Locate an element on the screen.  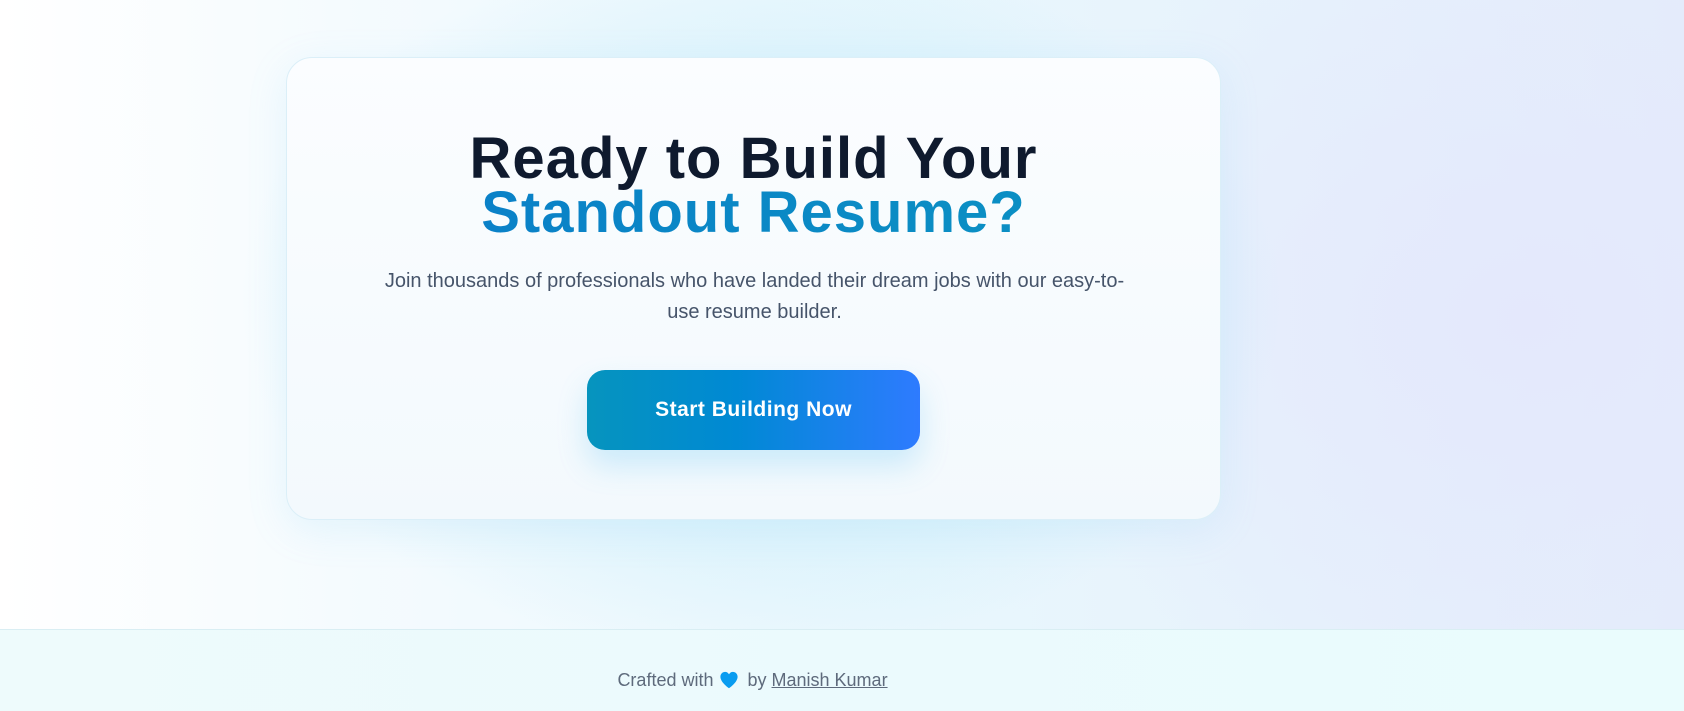
footer-crafted-with: Crafted with is located at coordinates (665, 680).